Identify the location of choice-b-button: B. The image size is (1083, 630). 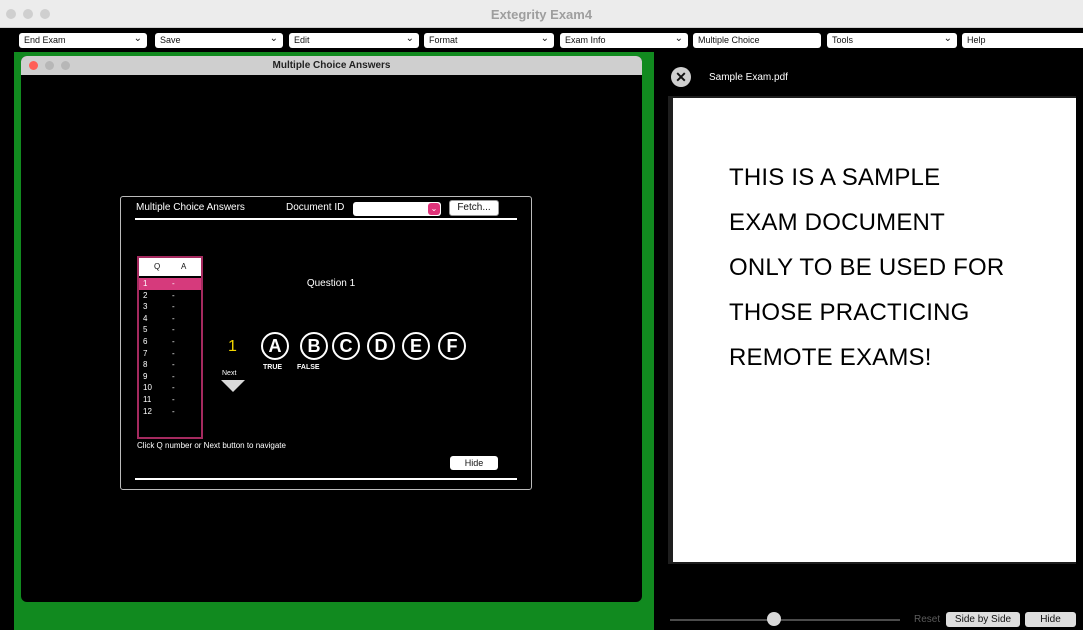
(314, 346).